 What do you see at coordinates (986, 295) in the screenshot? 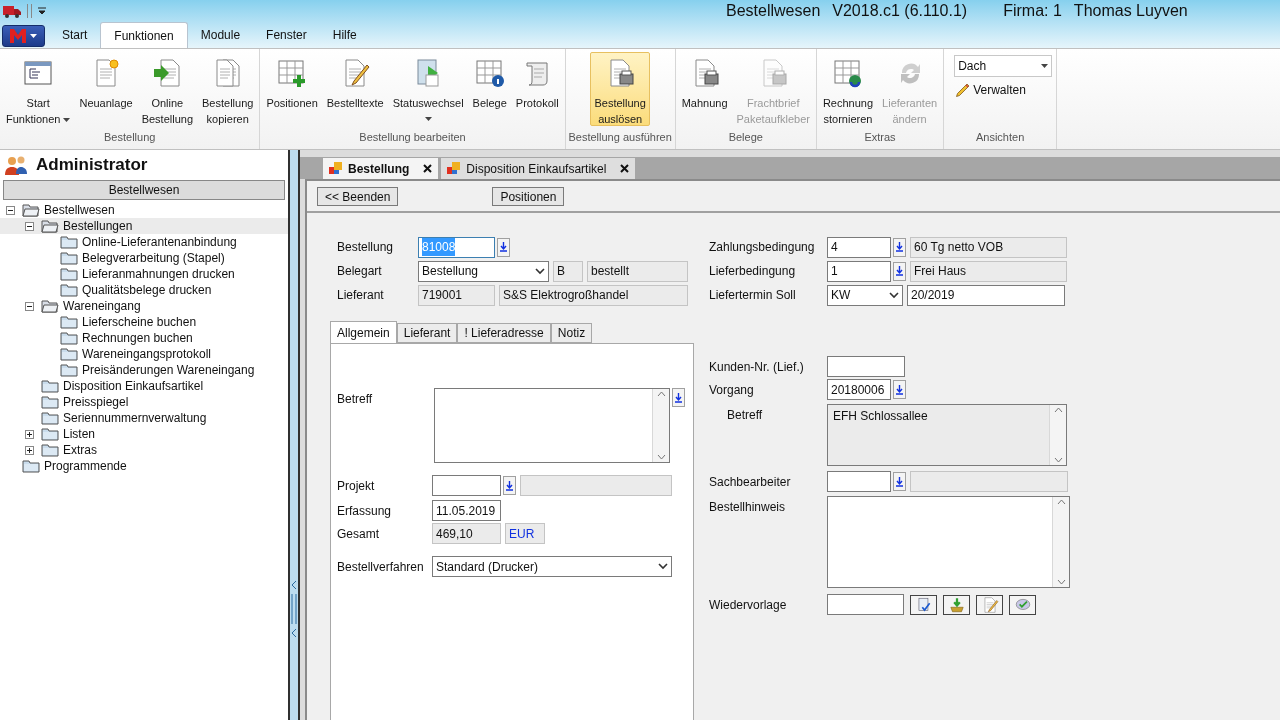
I see `input-field: 20/2019` at bounding box center [986, 295].